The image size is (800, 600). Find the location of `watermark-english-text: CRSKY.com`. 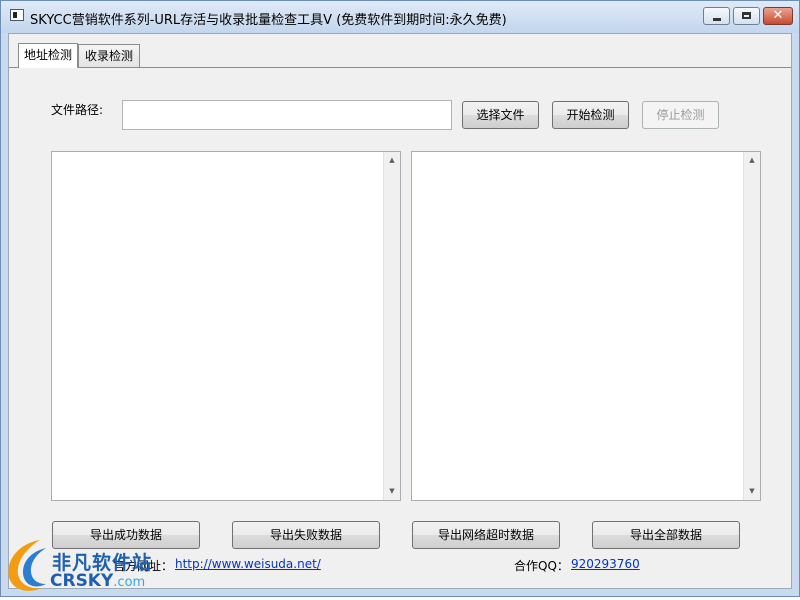

watermark-english-text: CRSKY.com is located at coordinates (97, 581).